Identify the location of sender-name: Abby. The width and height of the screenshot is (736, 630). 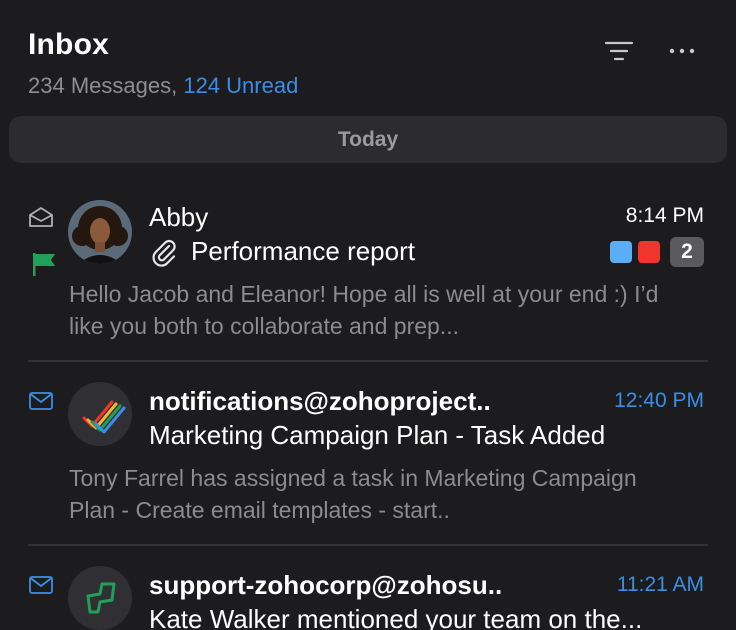
(179, 217).